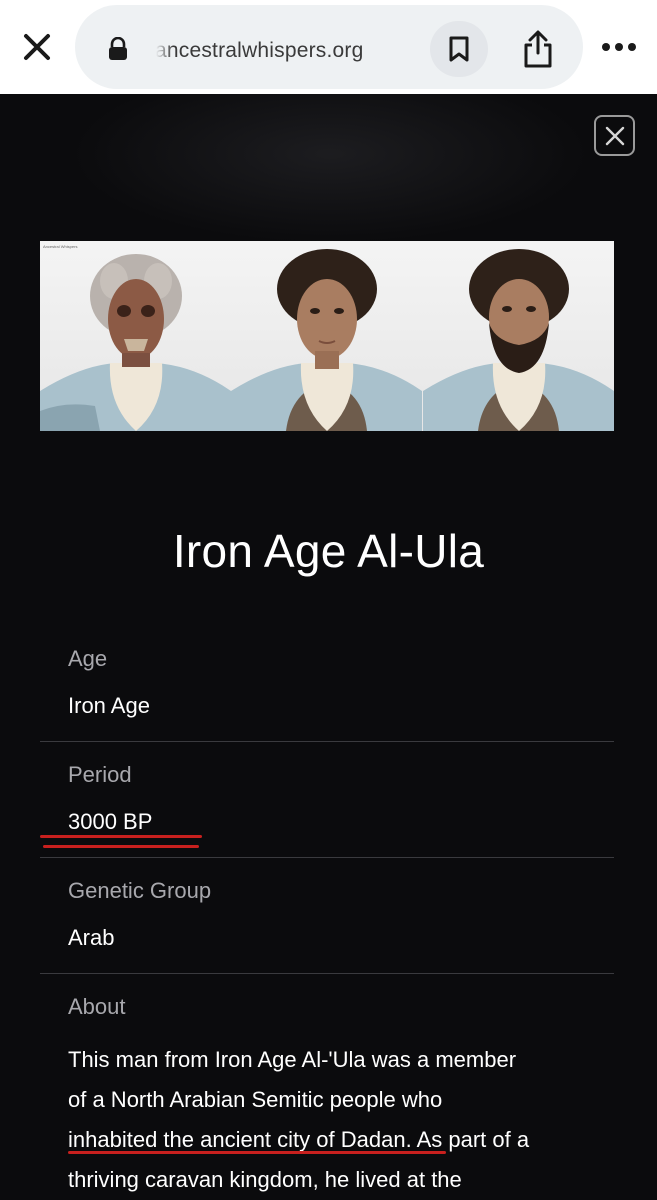 Image resolution: width=657 pixels, height=1200 pixels. I want to click on close-icon, so click(614, 135).